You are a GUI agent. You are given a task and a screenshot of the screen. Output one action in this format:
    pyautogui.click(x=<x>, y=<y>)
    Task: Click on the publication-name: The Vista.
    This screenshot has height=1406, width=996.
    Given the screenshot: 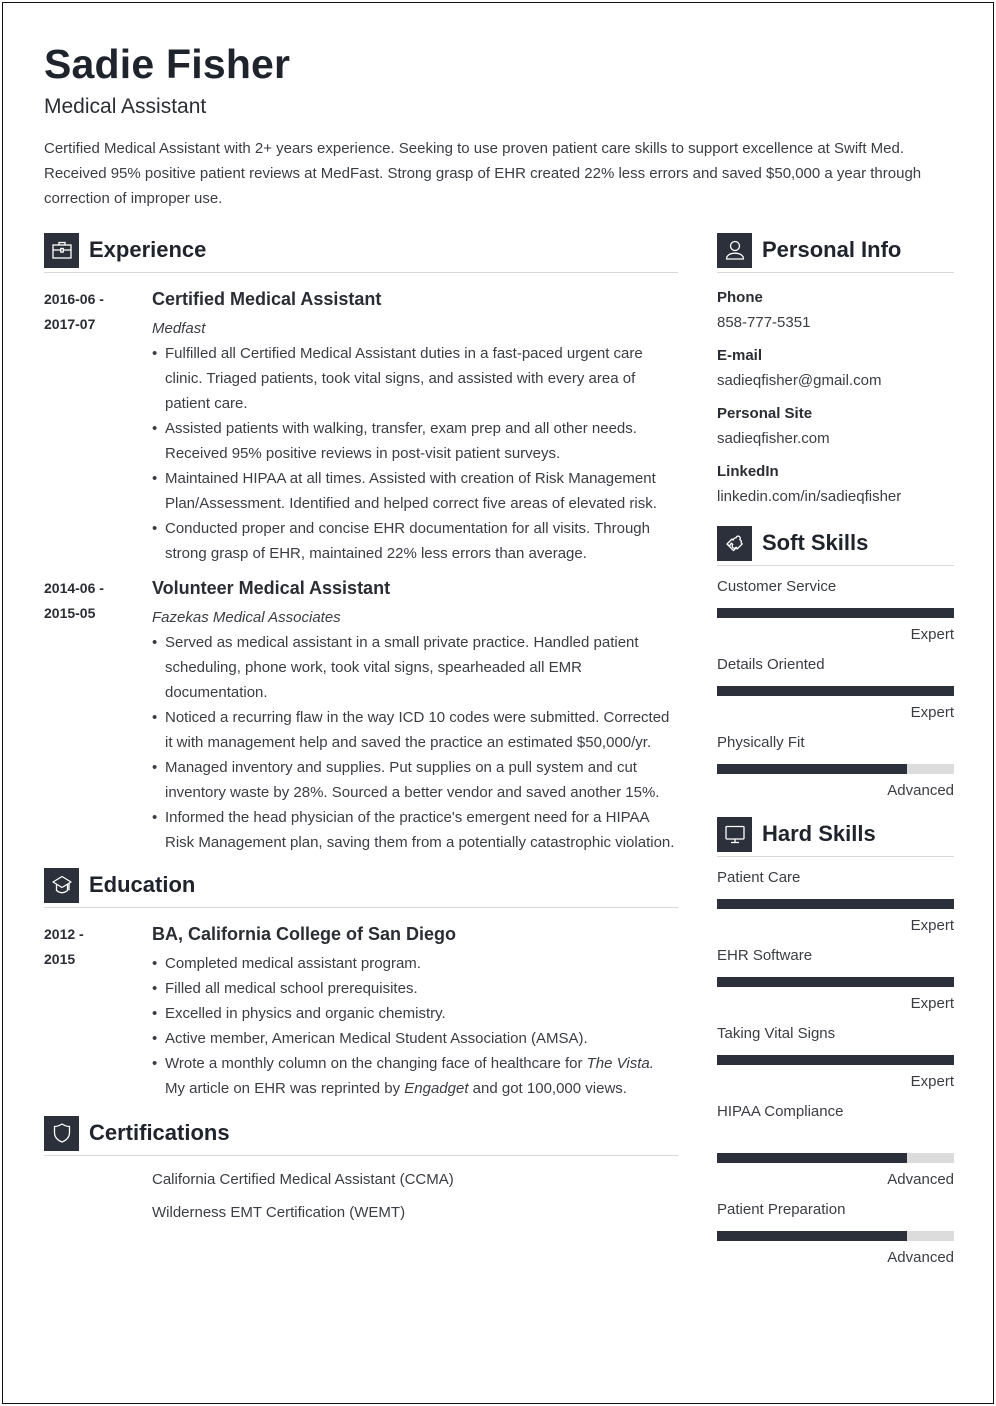 What is the action you would take?
    pyautogui.click(x=620, y=1063)
    